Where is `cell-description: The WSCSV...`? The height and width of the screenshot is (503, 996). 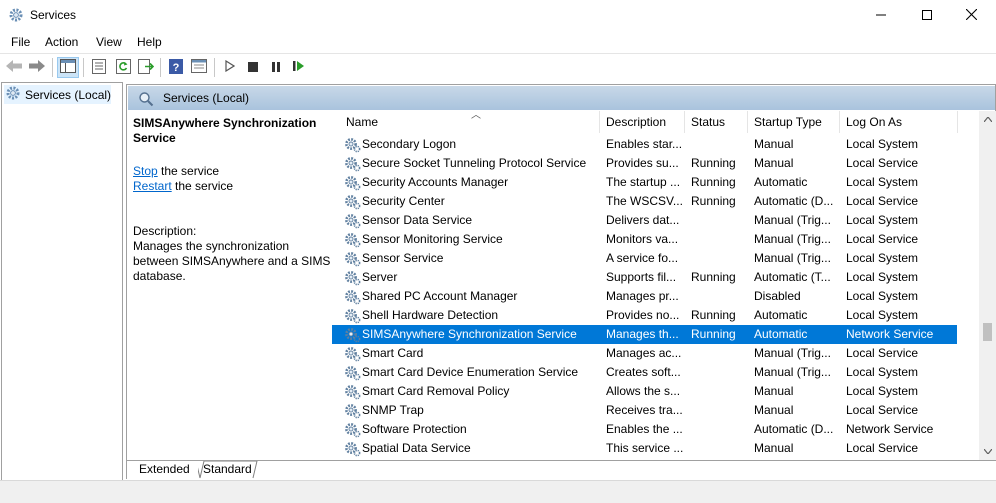
cell-description: The WSCSV... is located at coordinates (644, 201).